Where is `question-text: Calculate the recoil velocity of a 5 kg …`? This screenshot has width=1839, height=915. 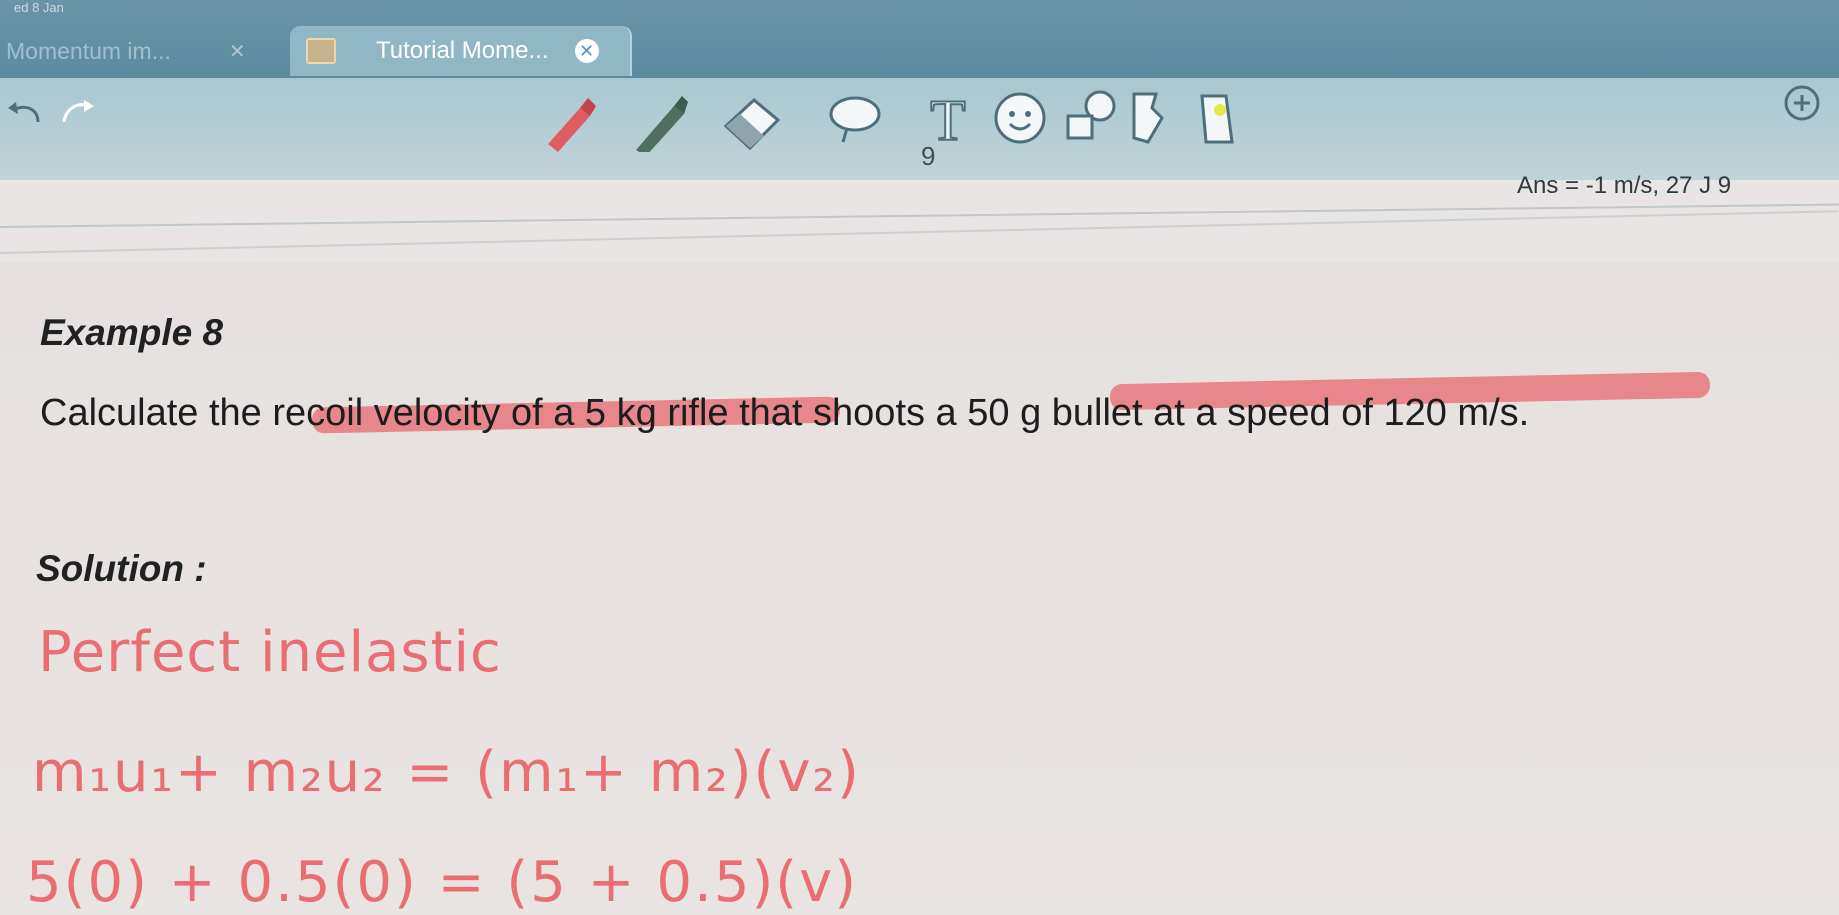 question-text: Calculate the recoil velocity of a 5 kg … is located at coordinates (920, 413).